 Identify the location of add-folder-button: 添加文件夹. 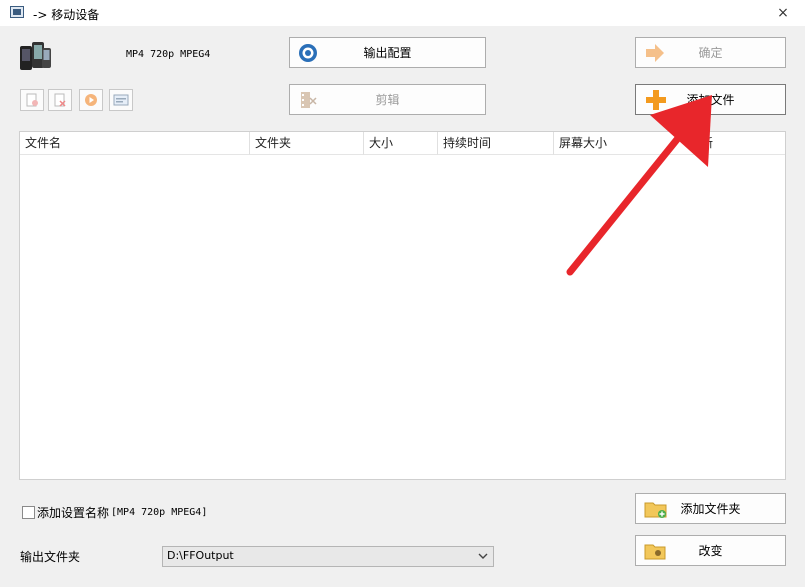
(710, 508).